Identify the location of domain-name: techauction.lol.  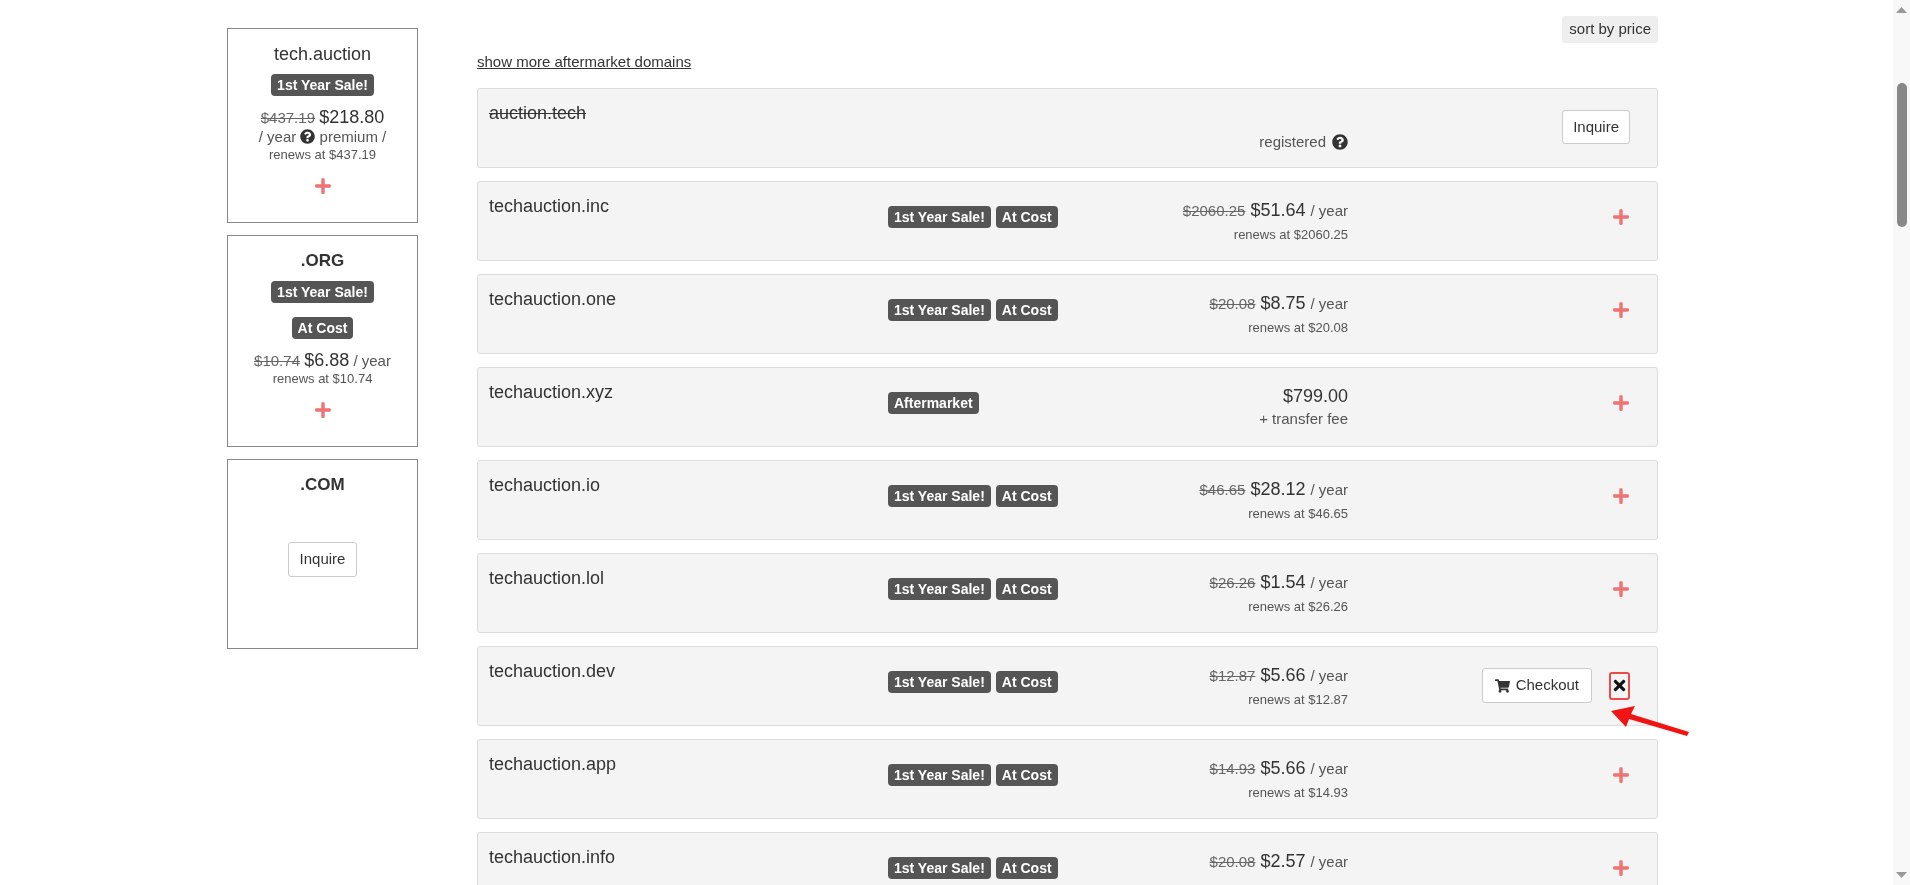
(547, 578).